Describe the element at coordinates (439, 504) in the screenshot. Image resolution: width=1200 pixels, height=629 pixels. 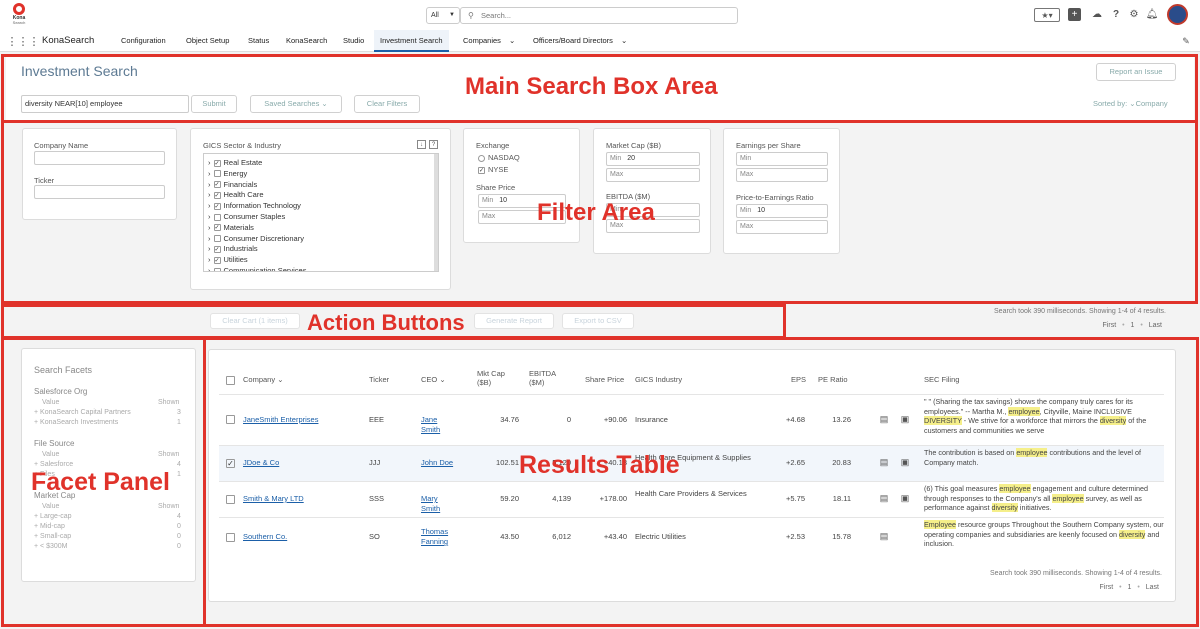
I see `ceo-link: Mary Smith` at that location.